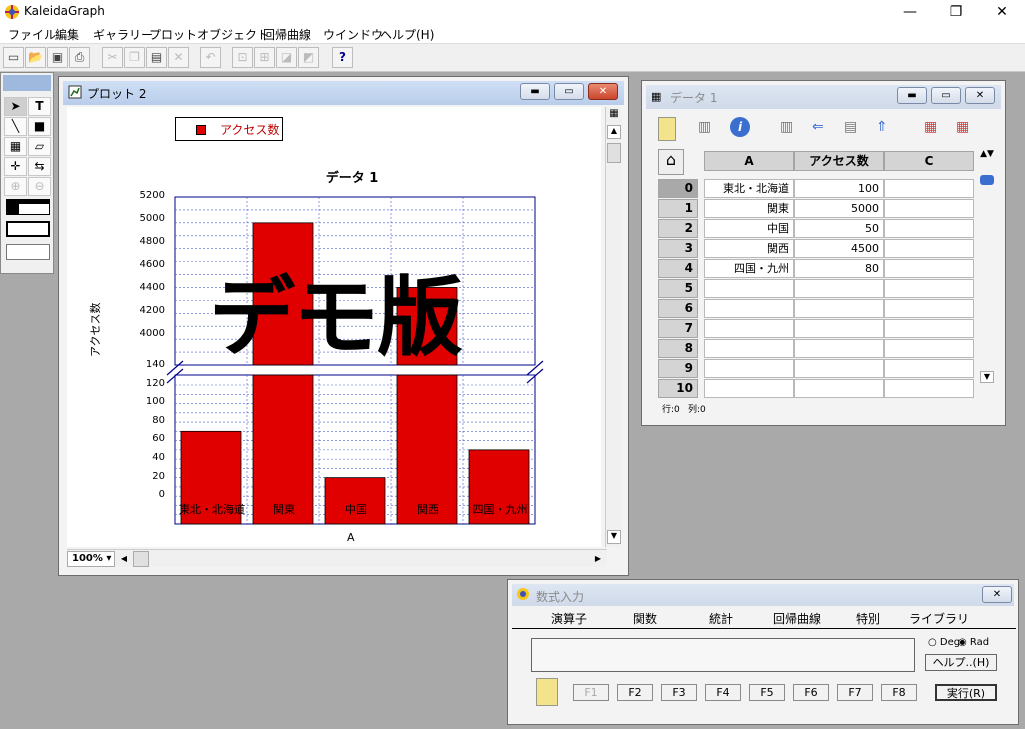 This screenshot has width=1025, height=729. Describe the element at coordinates (353, 34) in the screenshot. I see `menu-window: ウインドウ` at that location.